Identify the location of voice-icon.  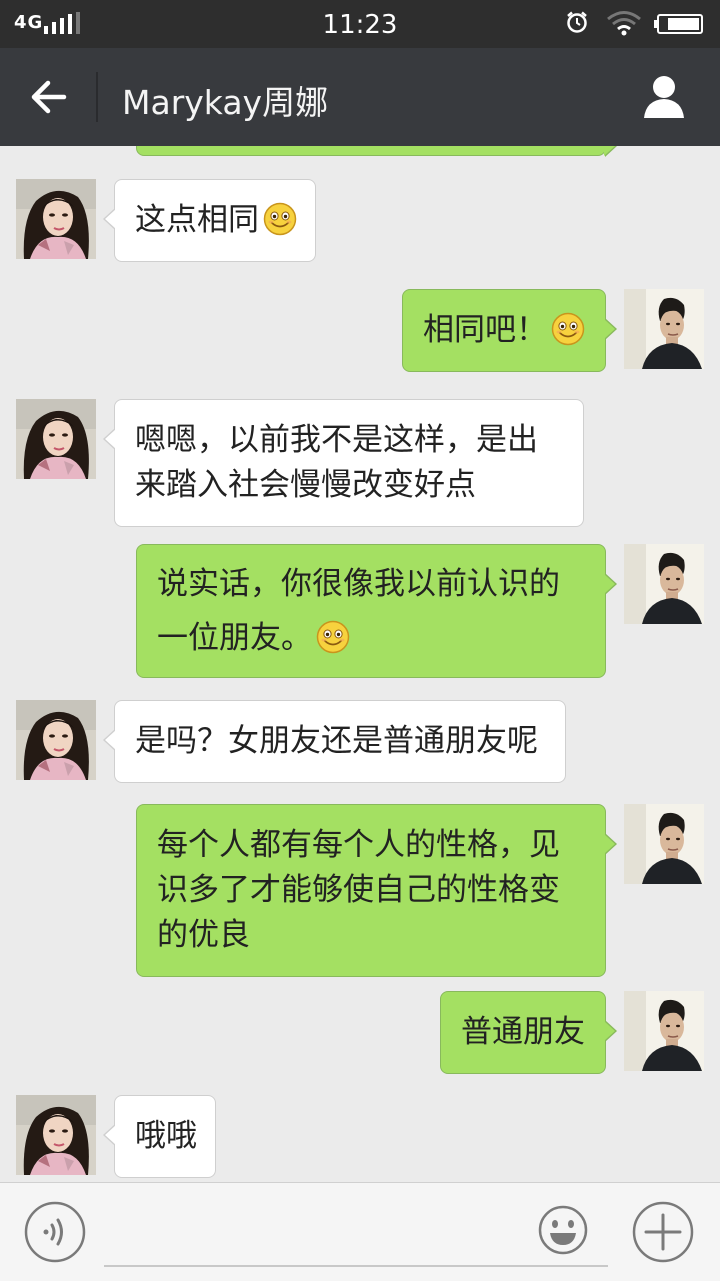
(55, 1232).